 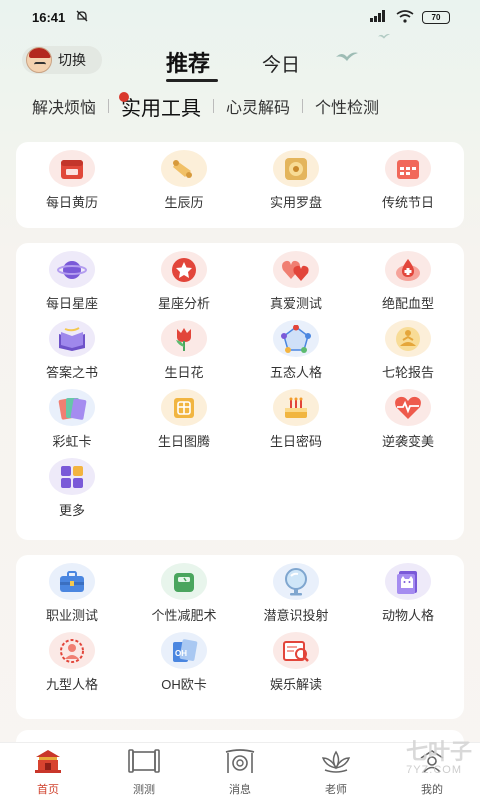 I want to click on notification-dot, so click(x=124, y=96).